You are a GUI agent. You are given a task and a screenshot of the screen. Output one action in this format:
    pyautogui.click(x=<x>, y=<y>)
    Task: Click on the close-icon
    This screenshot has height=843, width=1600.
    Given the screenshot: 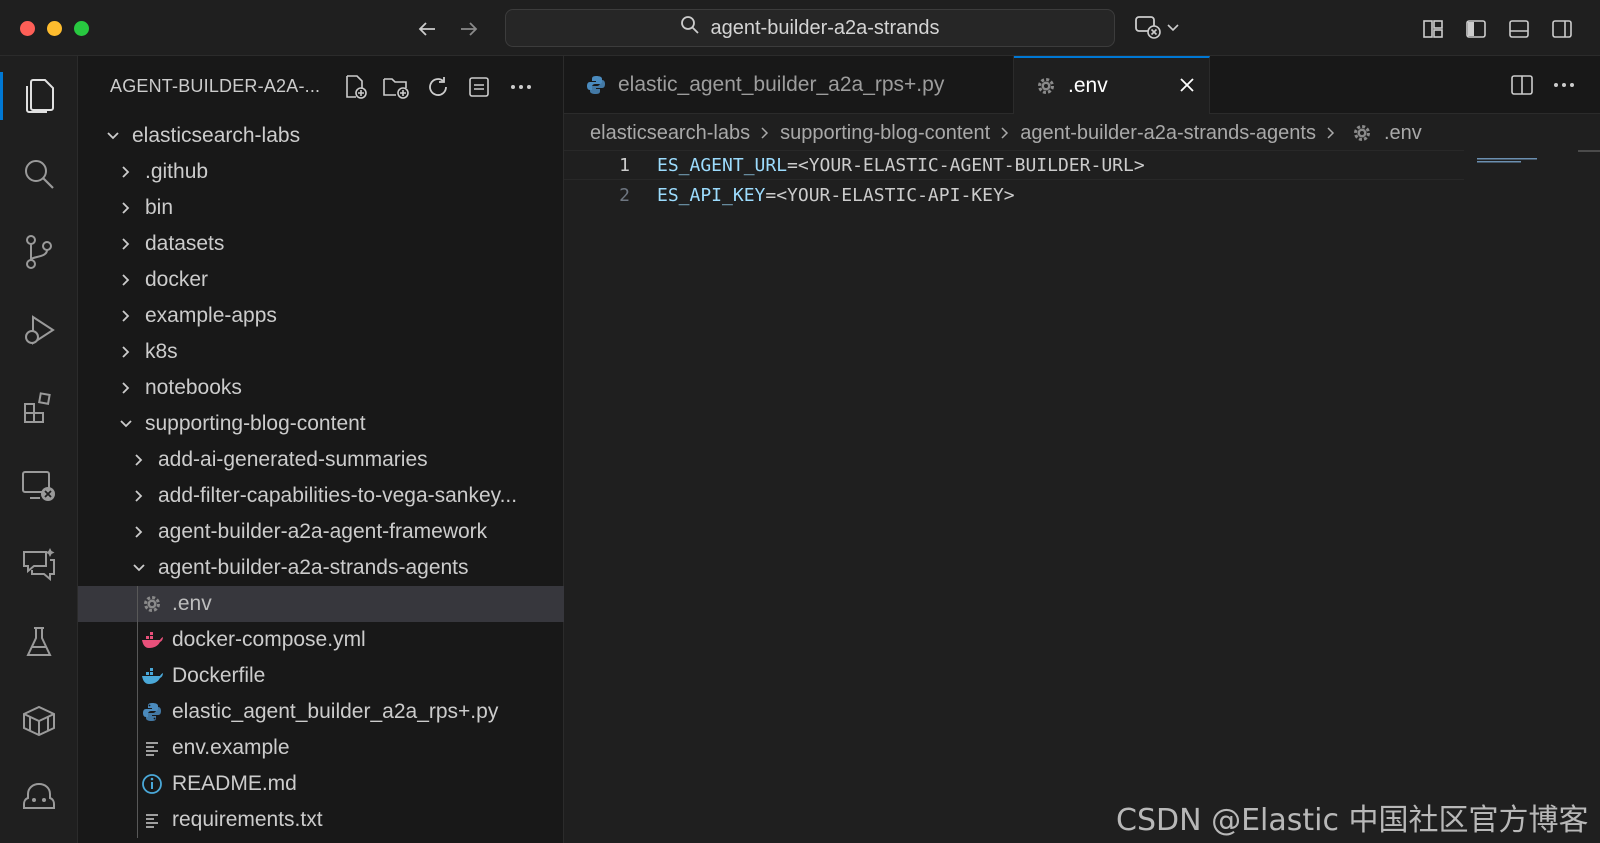 What is the action you would take?
    pyautogui.click(x=1187, y=85)
    